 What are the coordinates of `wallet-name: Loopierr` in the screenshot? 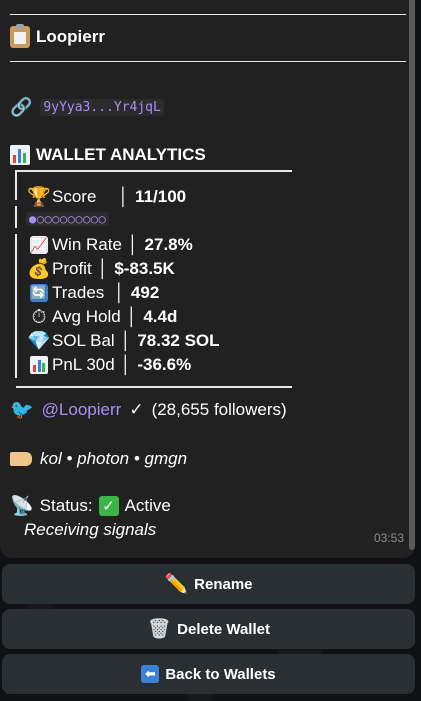 It's located at (70, 36).